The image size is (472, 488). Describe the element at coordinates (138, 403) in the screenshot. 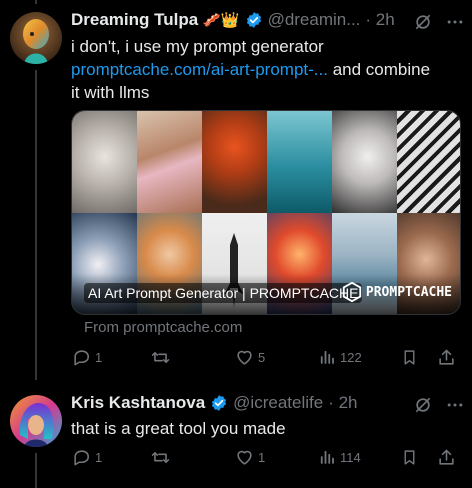

I see `display-name: Kris Kashtanova` at that location.